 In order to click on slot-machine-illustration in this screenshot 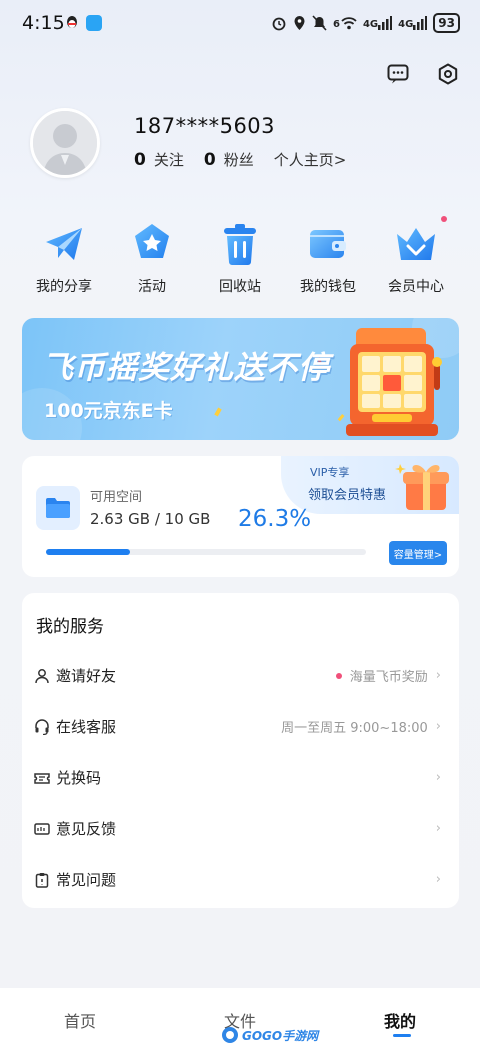, I will do `click(394, 382)`.